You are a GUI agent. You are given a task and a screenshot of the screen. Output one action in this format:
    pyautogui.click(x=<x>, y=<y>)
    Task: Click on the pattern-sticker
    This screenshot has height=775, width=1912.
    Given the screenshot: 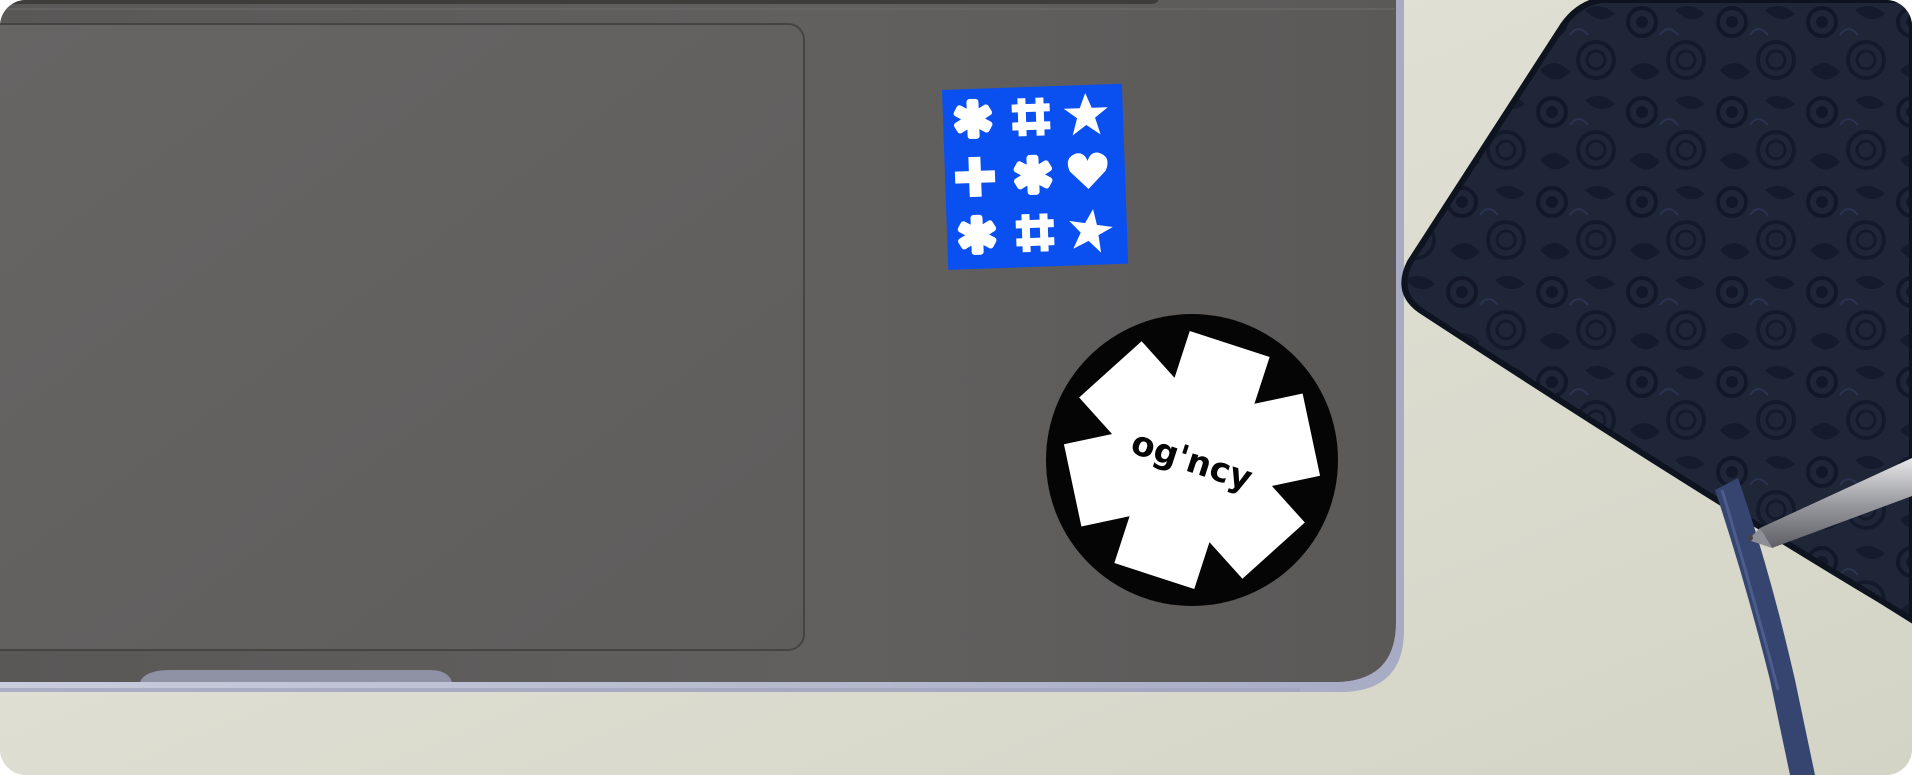 What is the action you would take?
    pyautogui.click(x=1035, y=176)
    